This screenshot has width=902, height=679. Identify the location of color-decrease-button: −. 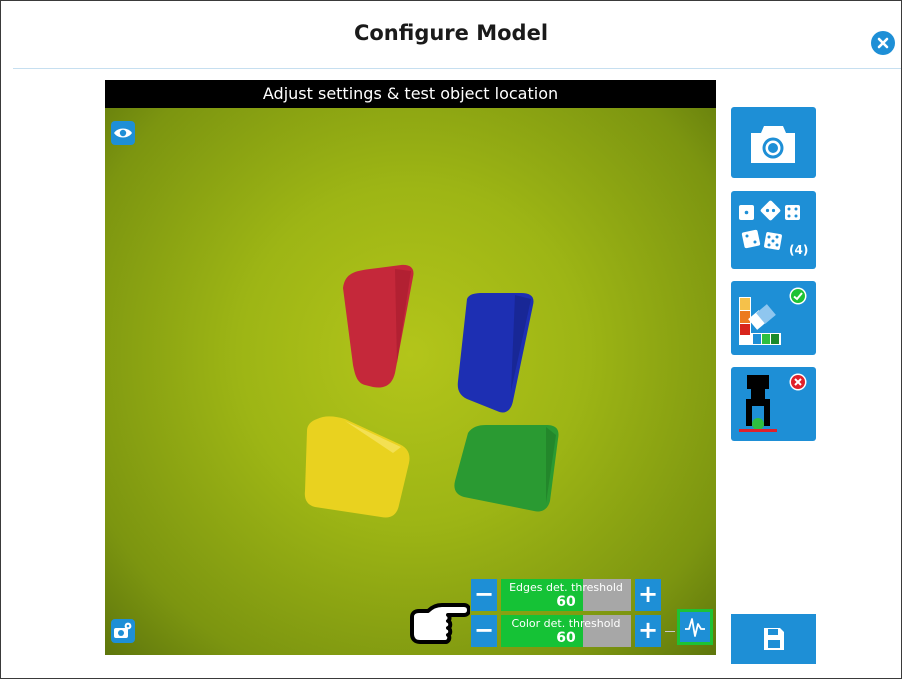
(484, 631).